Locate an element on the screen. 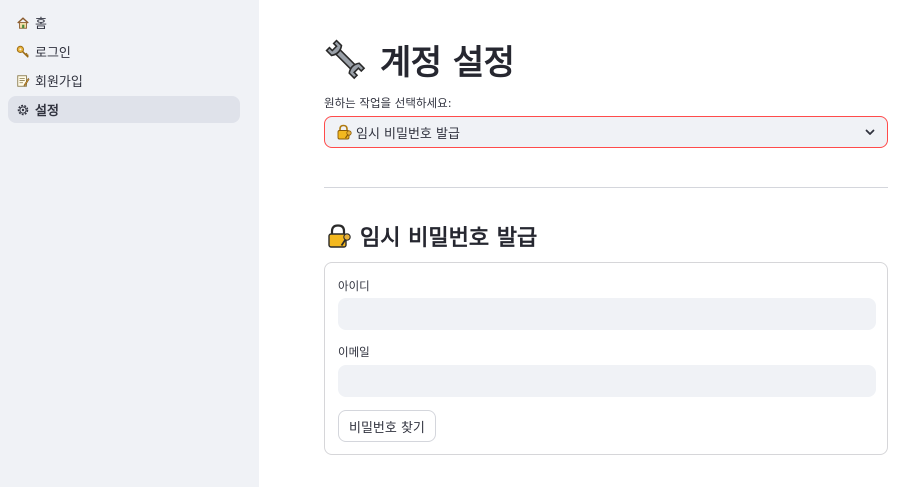  key-icon is located at coordinates (23, 52).